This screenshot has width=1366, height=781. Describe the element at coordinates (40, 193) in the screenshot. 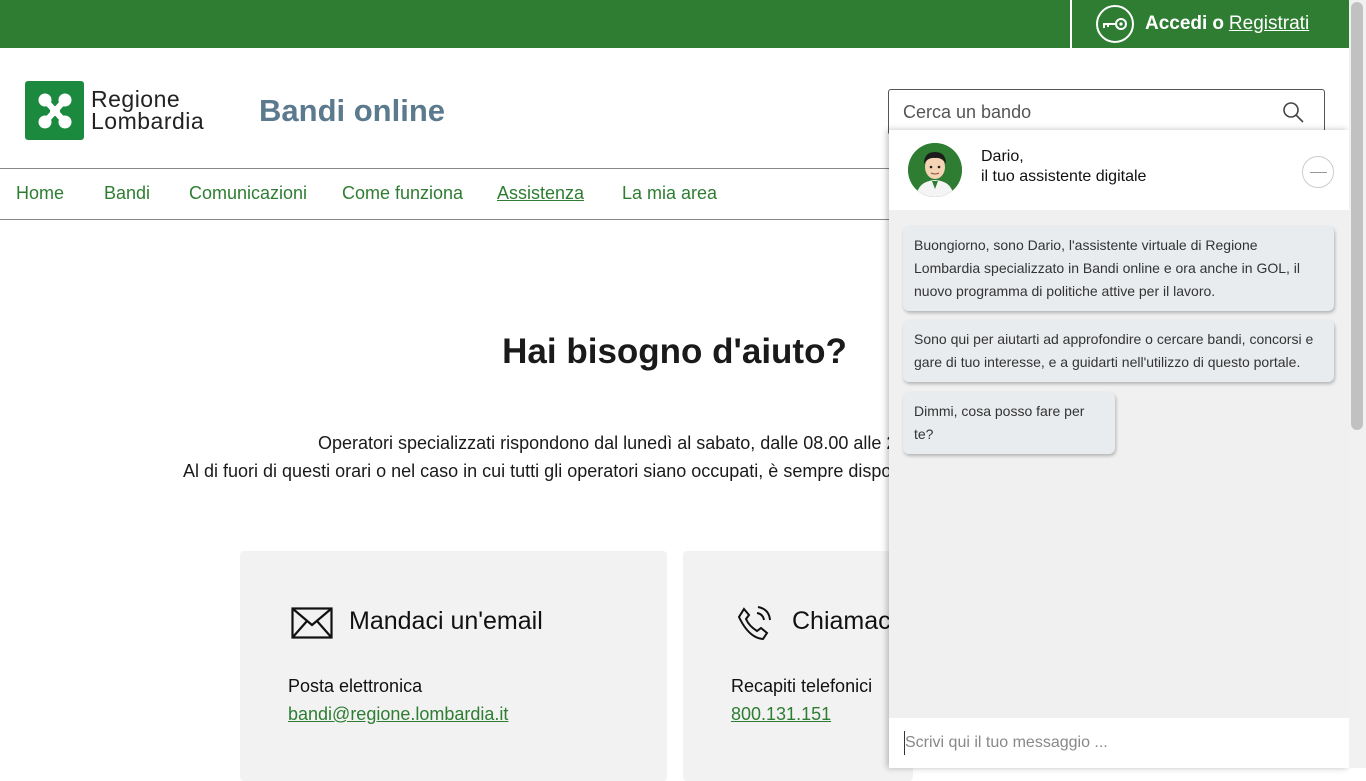

I see `nav-item-home: Home` at that location.